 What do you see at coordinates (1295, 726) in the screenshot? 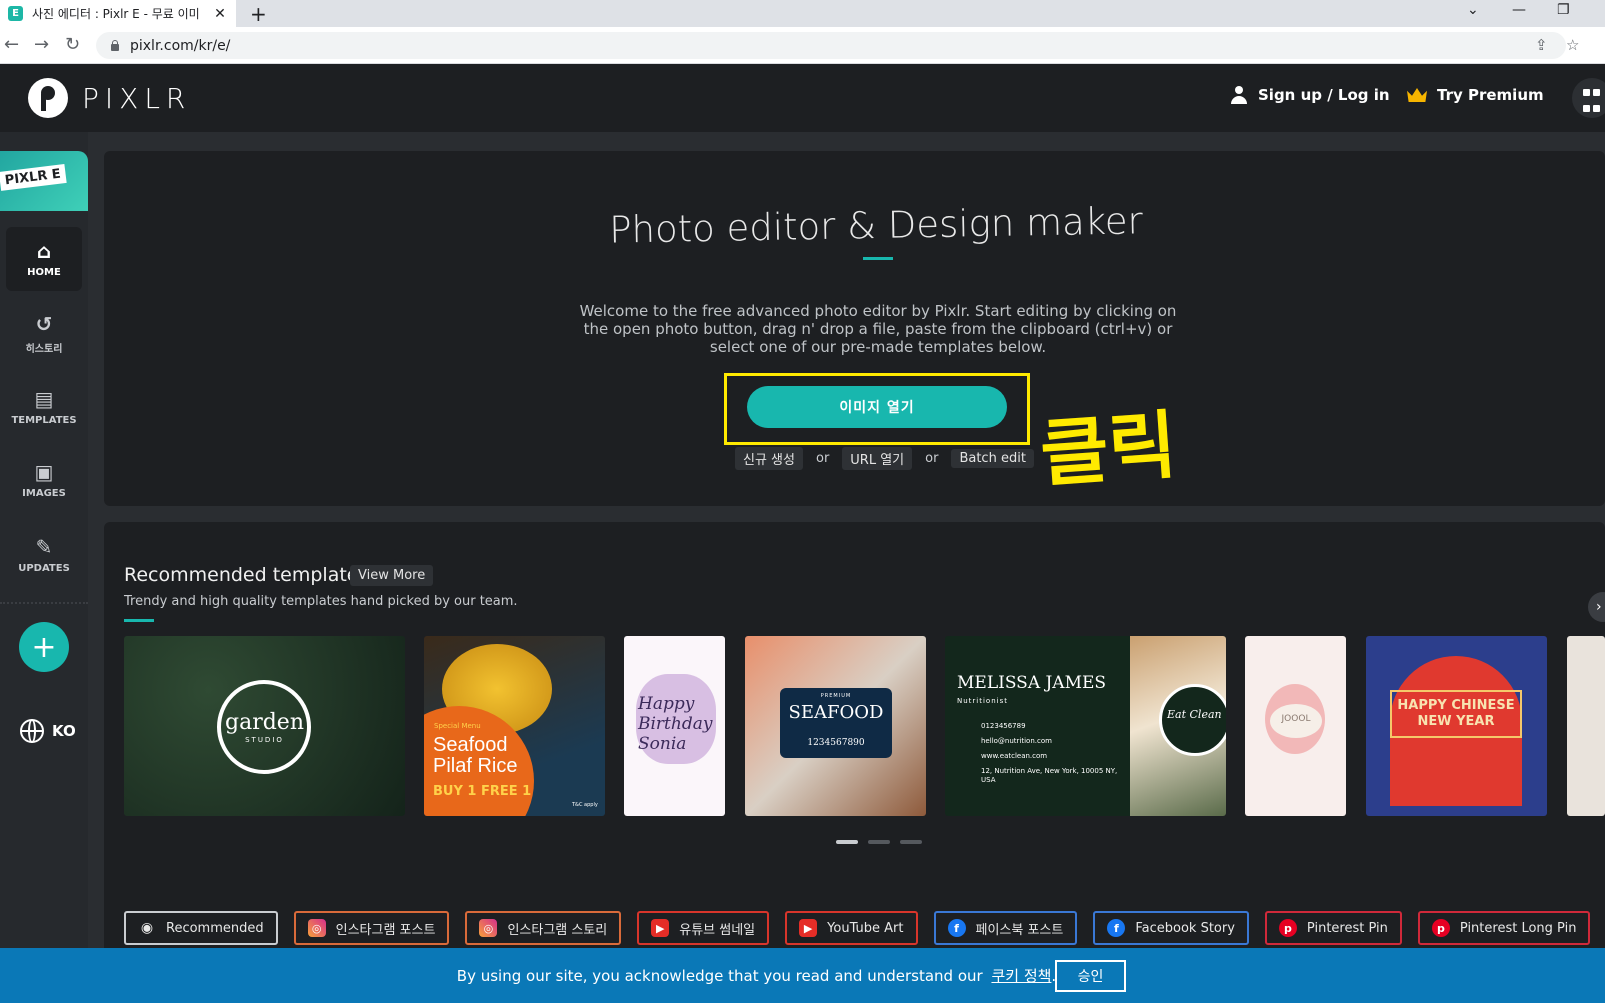
I see `template-card-pink: JOOOL` at bounding box center [1295, 726].